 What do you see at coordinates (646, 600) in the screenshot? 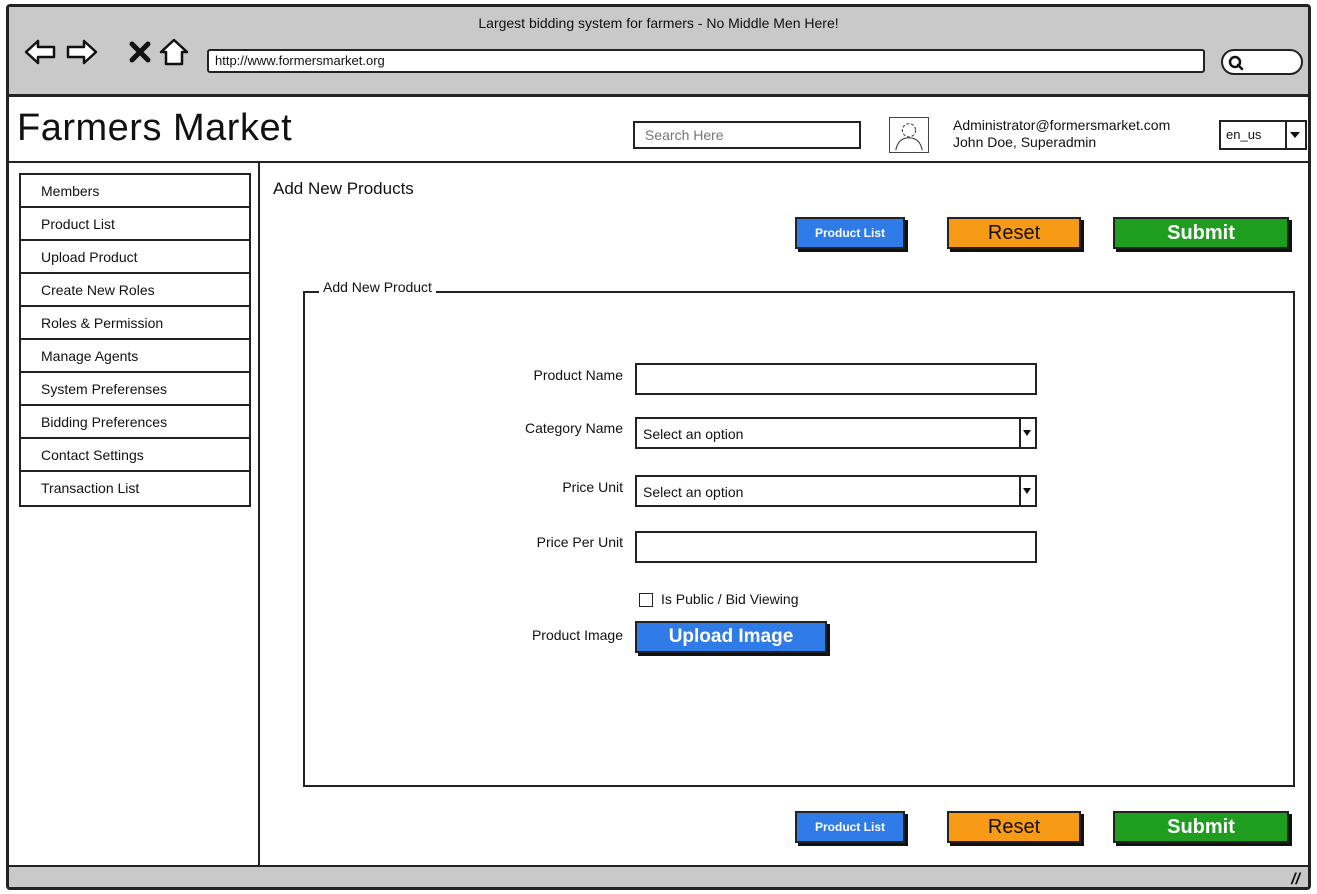
I see `public-checkbox` at bounding box center [646, 600].